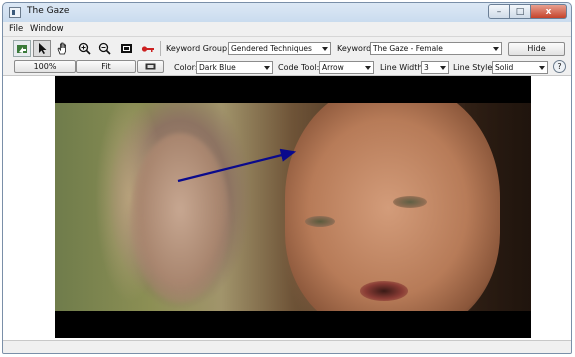 The height and width of the screenshot is (357, 575). Describe the element at coordinates (287, 29) in the screenshot. I see `menu-bar: File Window` at that location.